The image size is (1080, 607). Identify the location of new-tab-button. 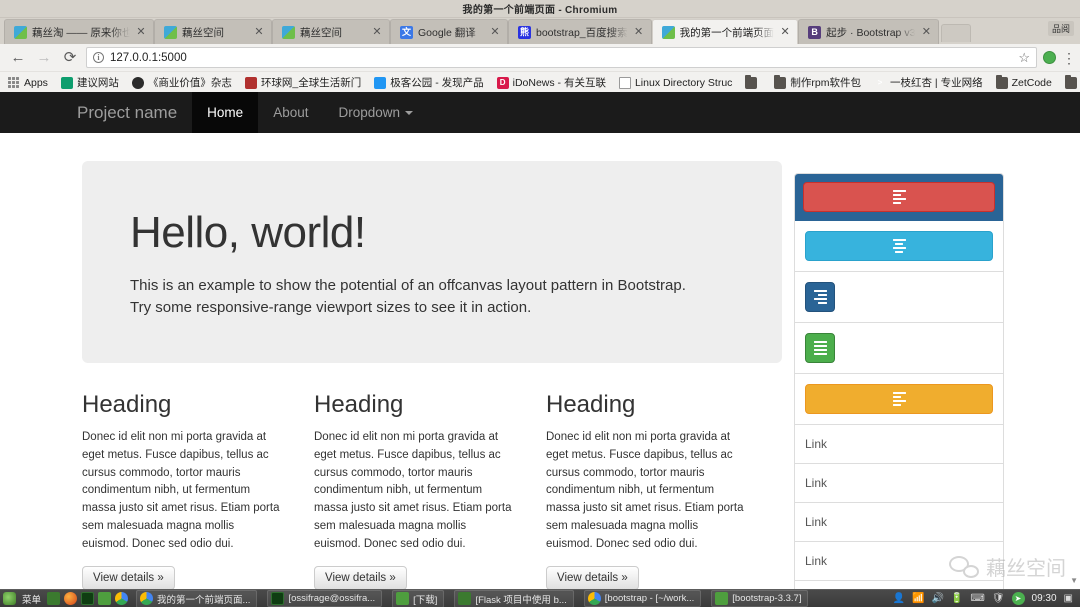
(956, 33).